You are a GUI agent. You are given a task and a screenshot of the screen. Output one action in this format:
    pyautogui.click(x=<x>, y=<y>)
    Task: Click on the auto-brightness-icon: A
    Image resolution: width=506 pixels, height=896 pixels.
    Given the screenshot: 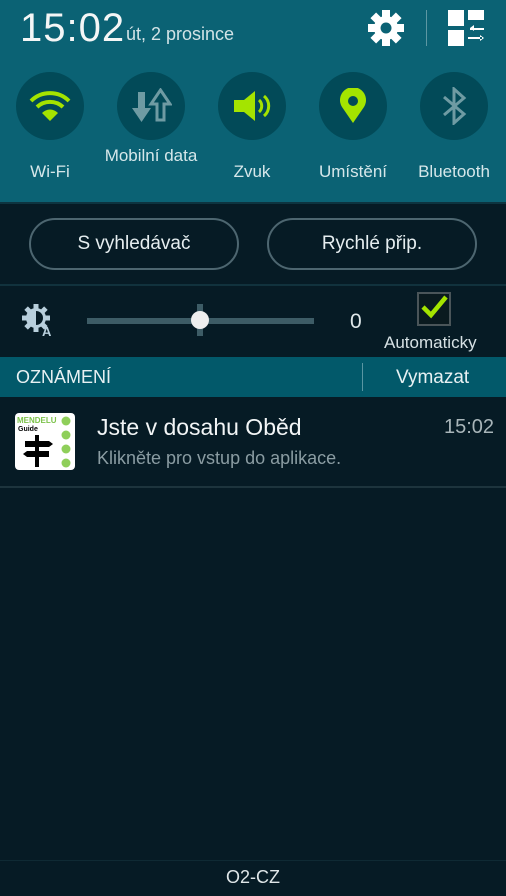 What is the action you would take?
    pyautogui.click(x=37, y=321)
    